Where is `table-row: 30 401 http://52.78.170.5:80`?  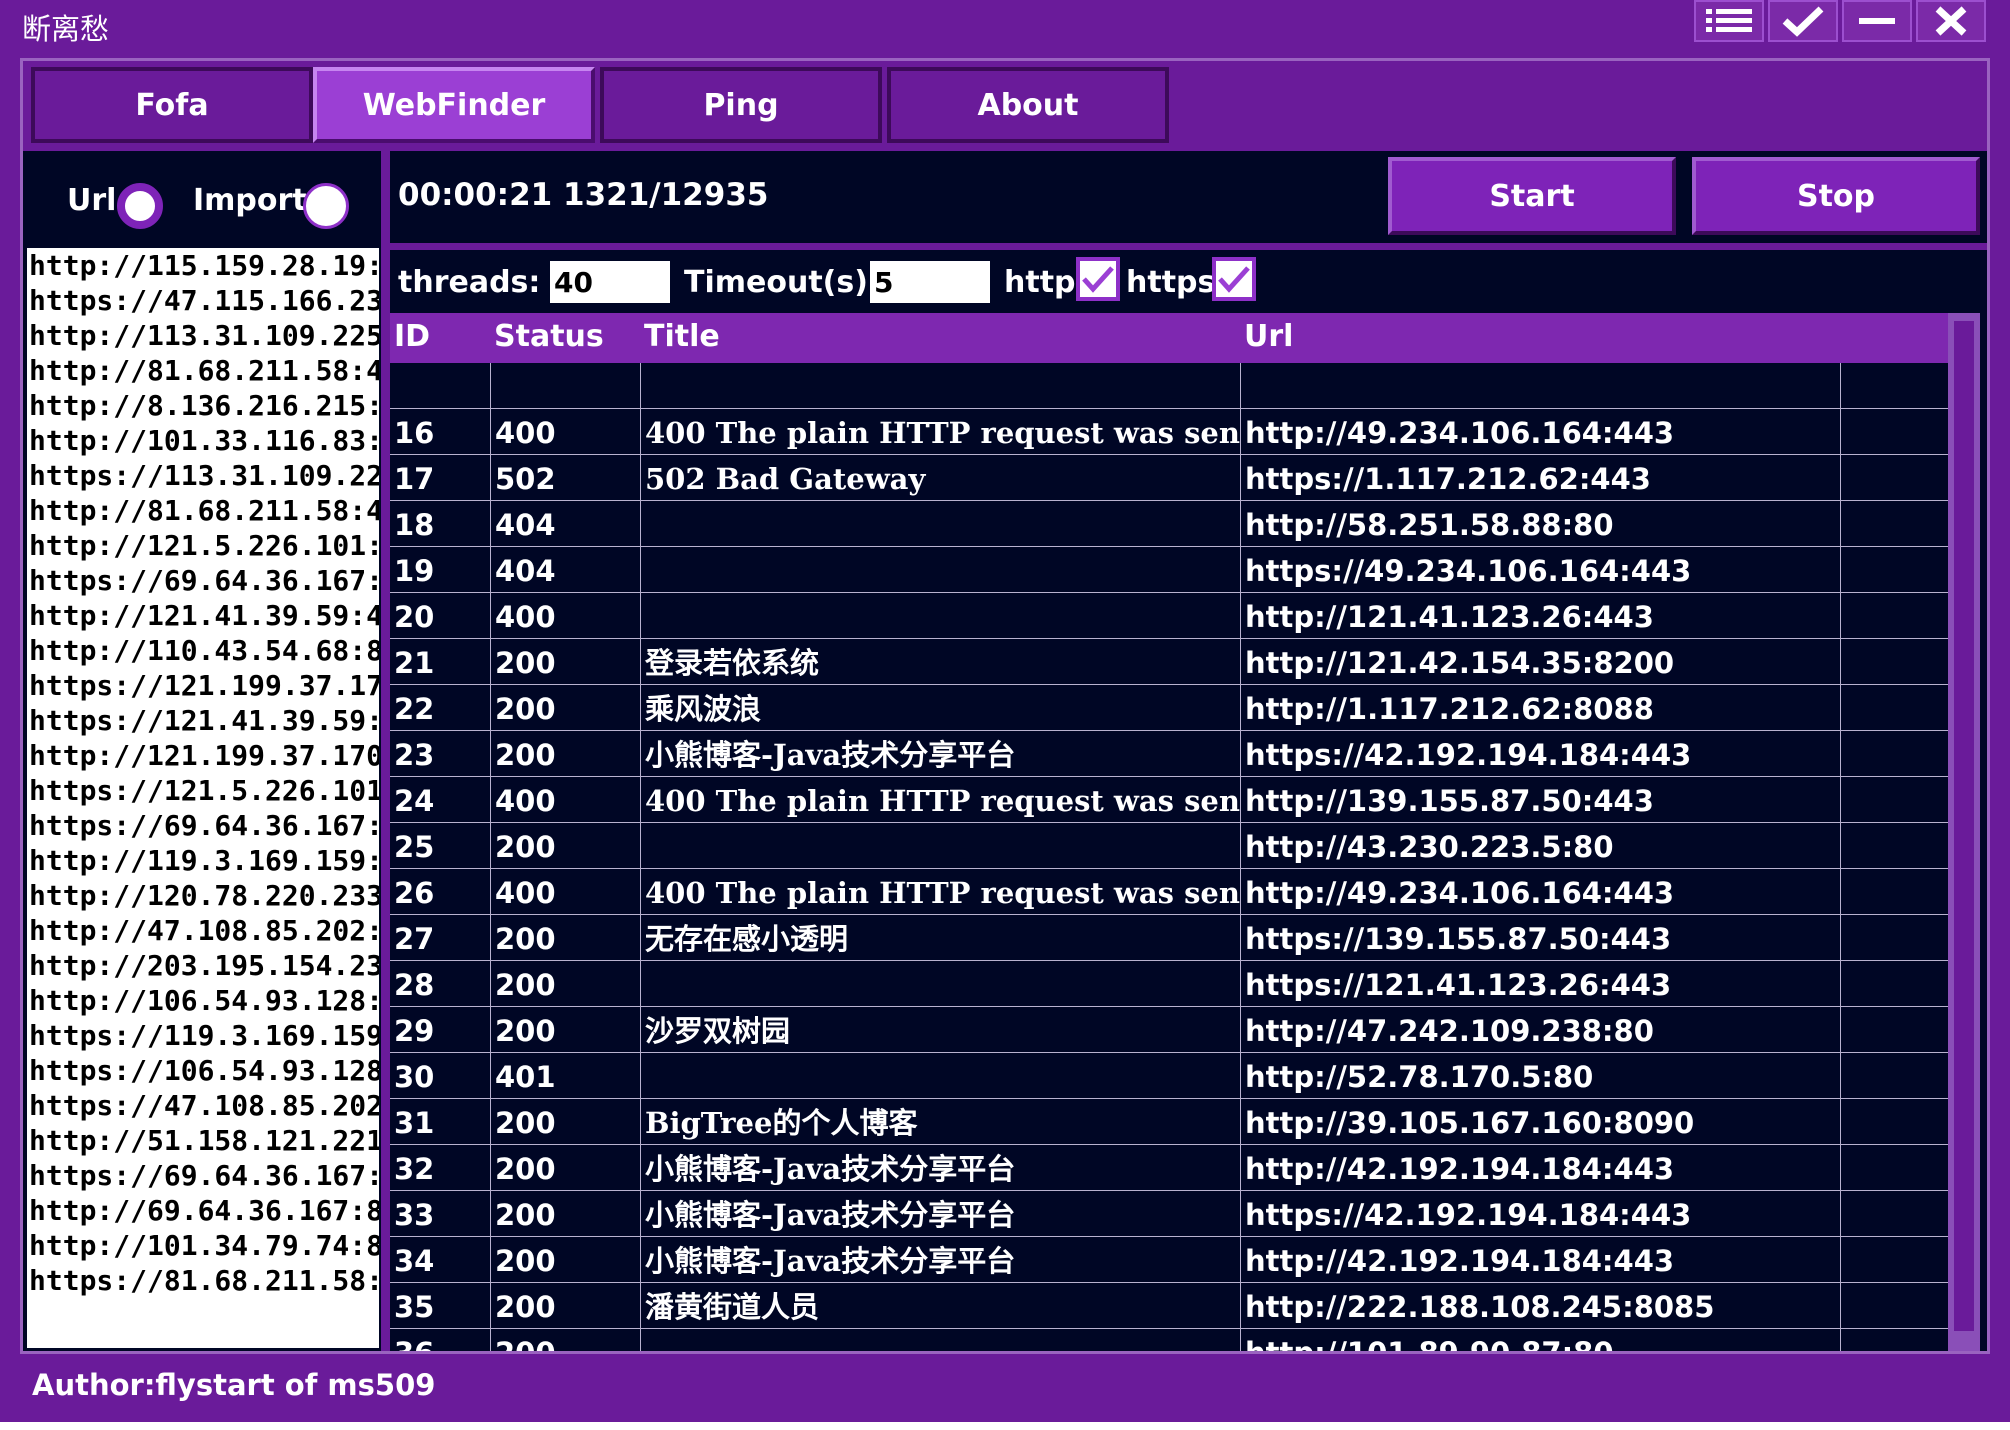
table-row: 30 401 http://52.78.170.5:80 is located at coordinates (1176, 1076).